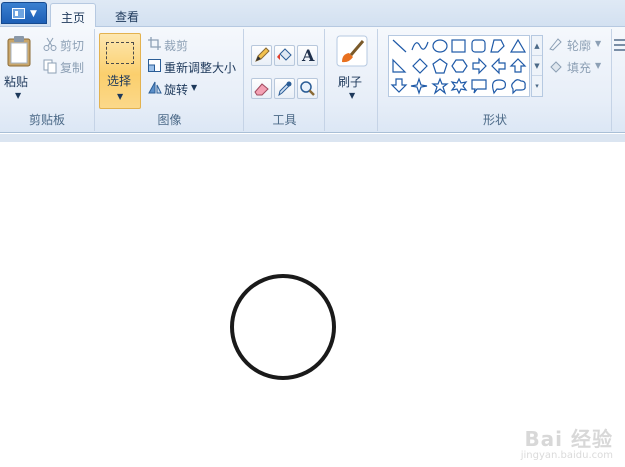  What do you see at coordinates (537, 46) in the screenshot?
I see `scroll-up-icon: ▲` at bounding box center [537, 46].